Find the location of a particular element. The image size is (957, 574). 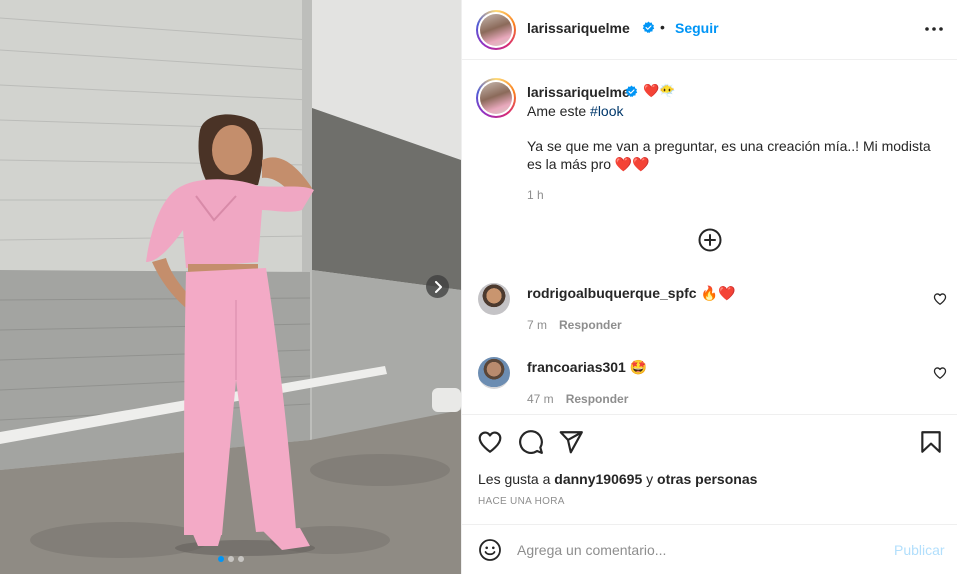

comment-icon is located at coordinates (531, 442).